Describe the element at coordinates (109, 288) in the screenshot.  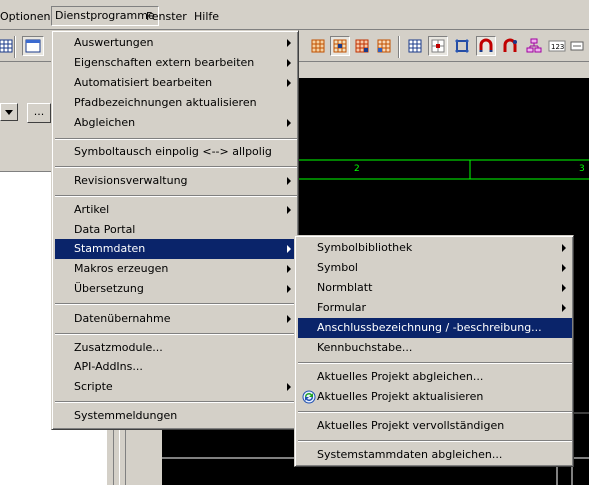
I see `menu-item-label: Übersetzung` at that location.